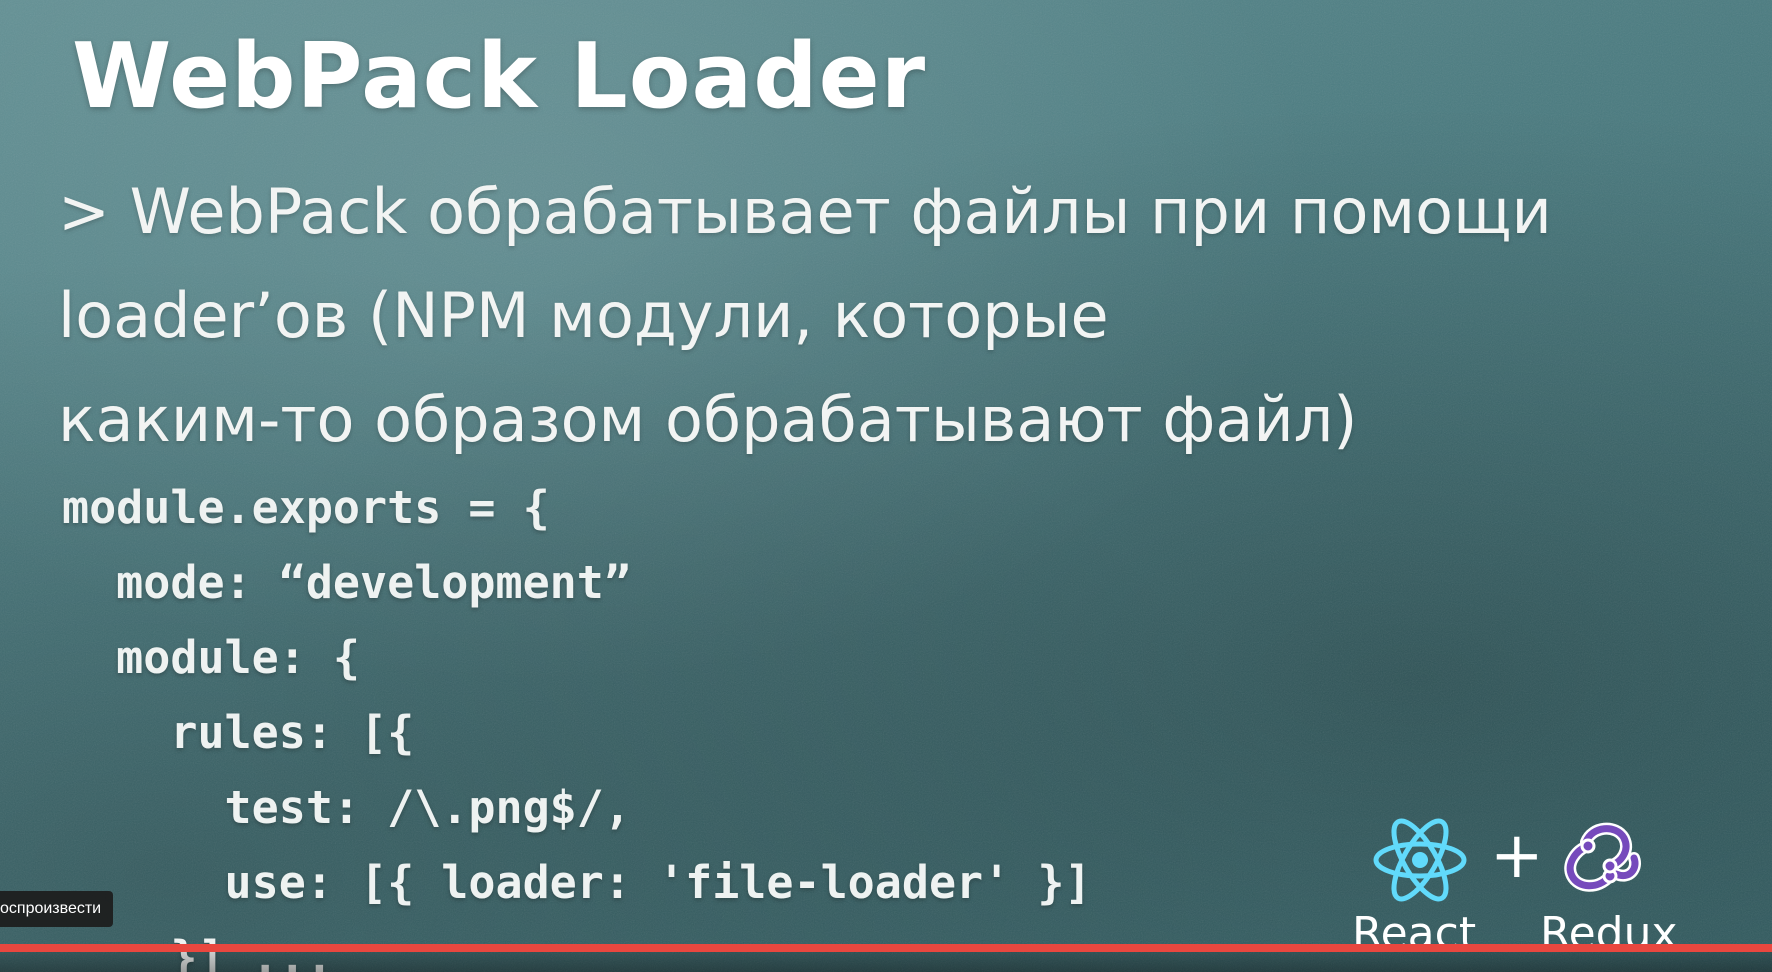  I want to click on code-line: module: {, so click(211, 657).